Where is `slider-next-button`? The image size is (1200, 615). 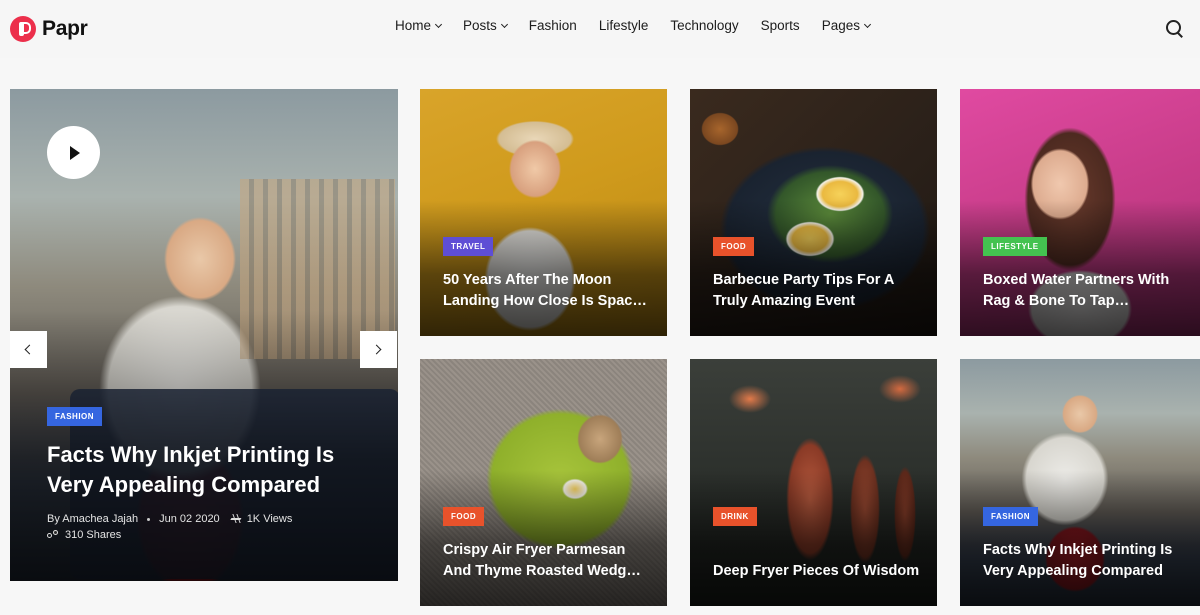
slider-next-button is located at coordinates (378, 349).